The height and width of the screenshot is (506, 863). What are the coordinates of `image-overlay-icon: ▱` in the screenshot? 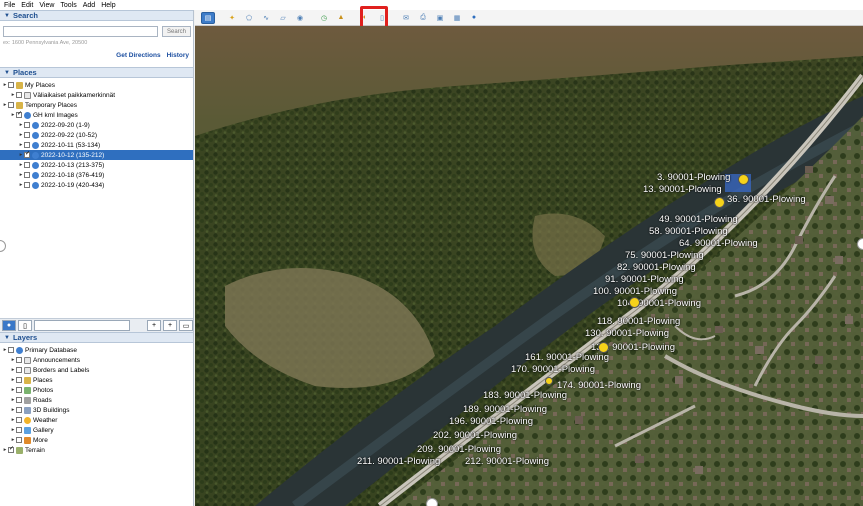 It's located at (283, 18).